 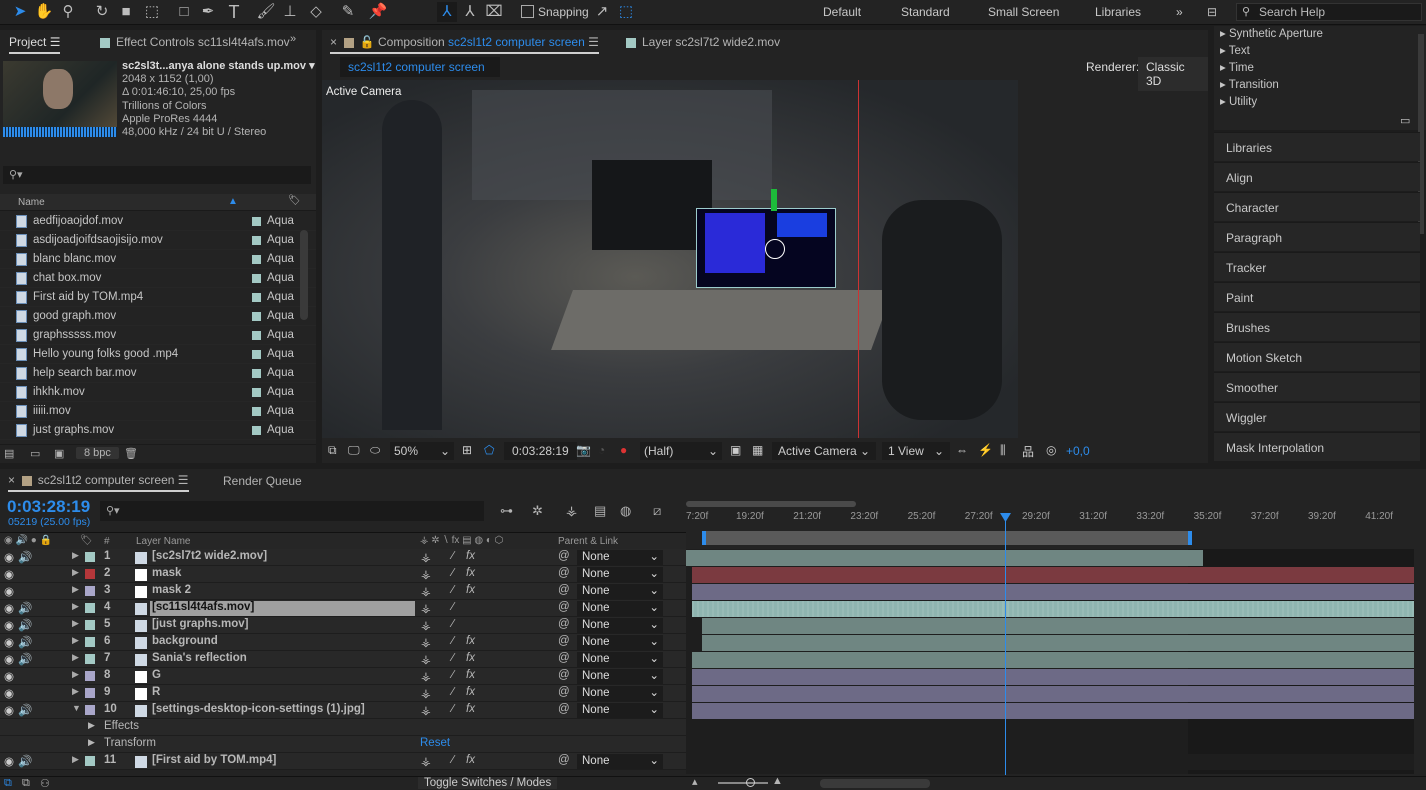 What do you see at coordinates (426, 557) in the screenshot?
I see `shy-switch-icon: ⚶` at bounding box center [426, 557].